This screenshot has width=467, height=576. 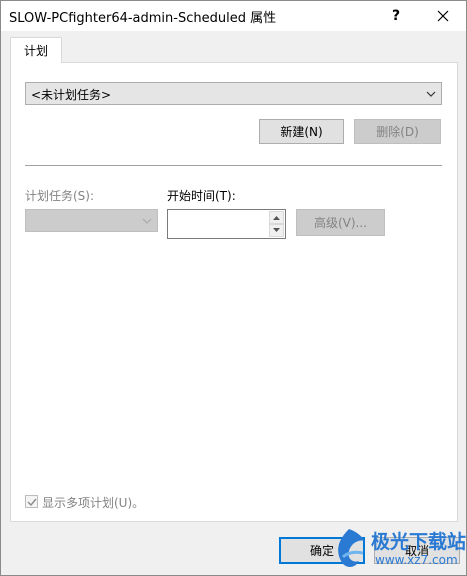 I want to click on close-icon, so click(x=443, y=16).